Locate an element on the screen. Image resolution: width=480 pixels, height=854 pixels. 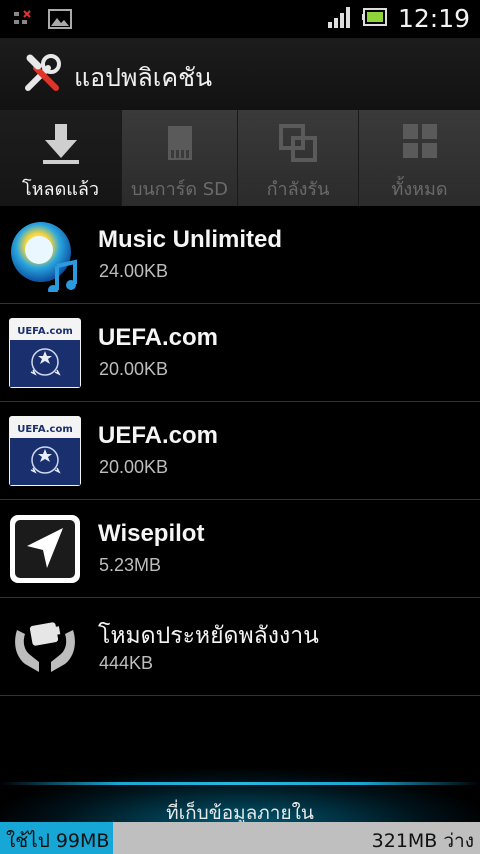
tools-icon is located at coordinates (42, 76).